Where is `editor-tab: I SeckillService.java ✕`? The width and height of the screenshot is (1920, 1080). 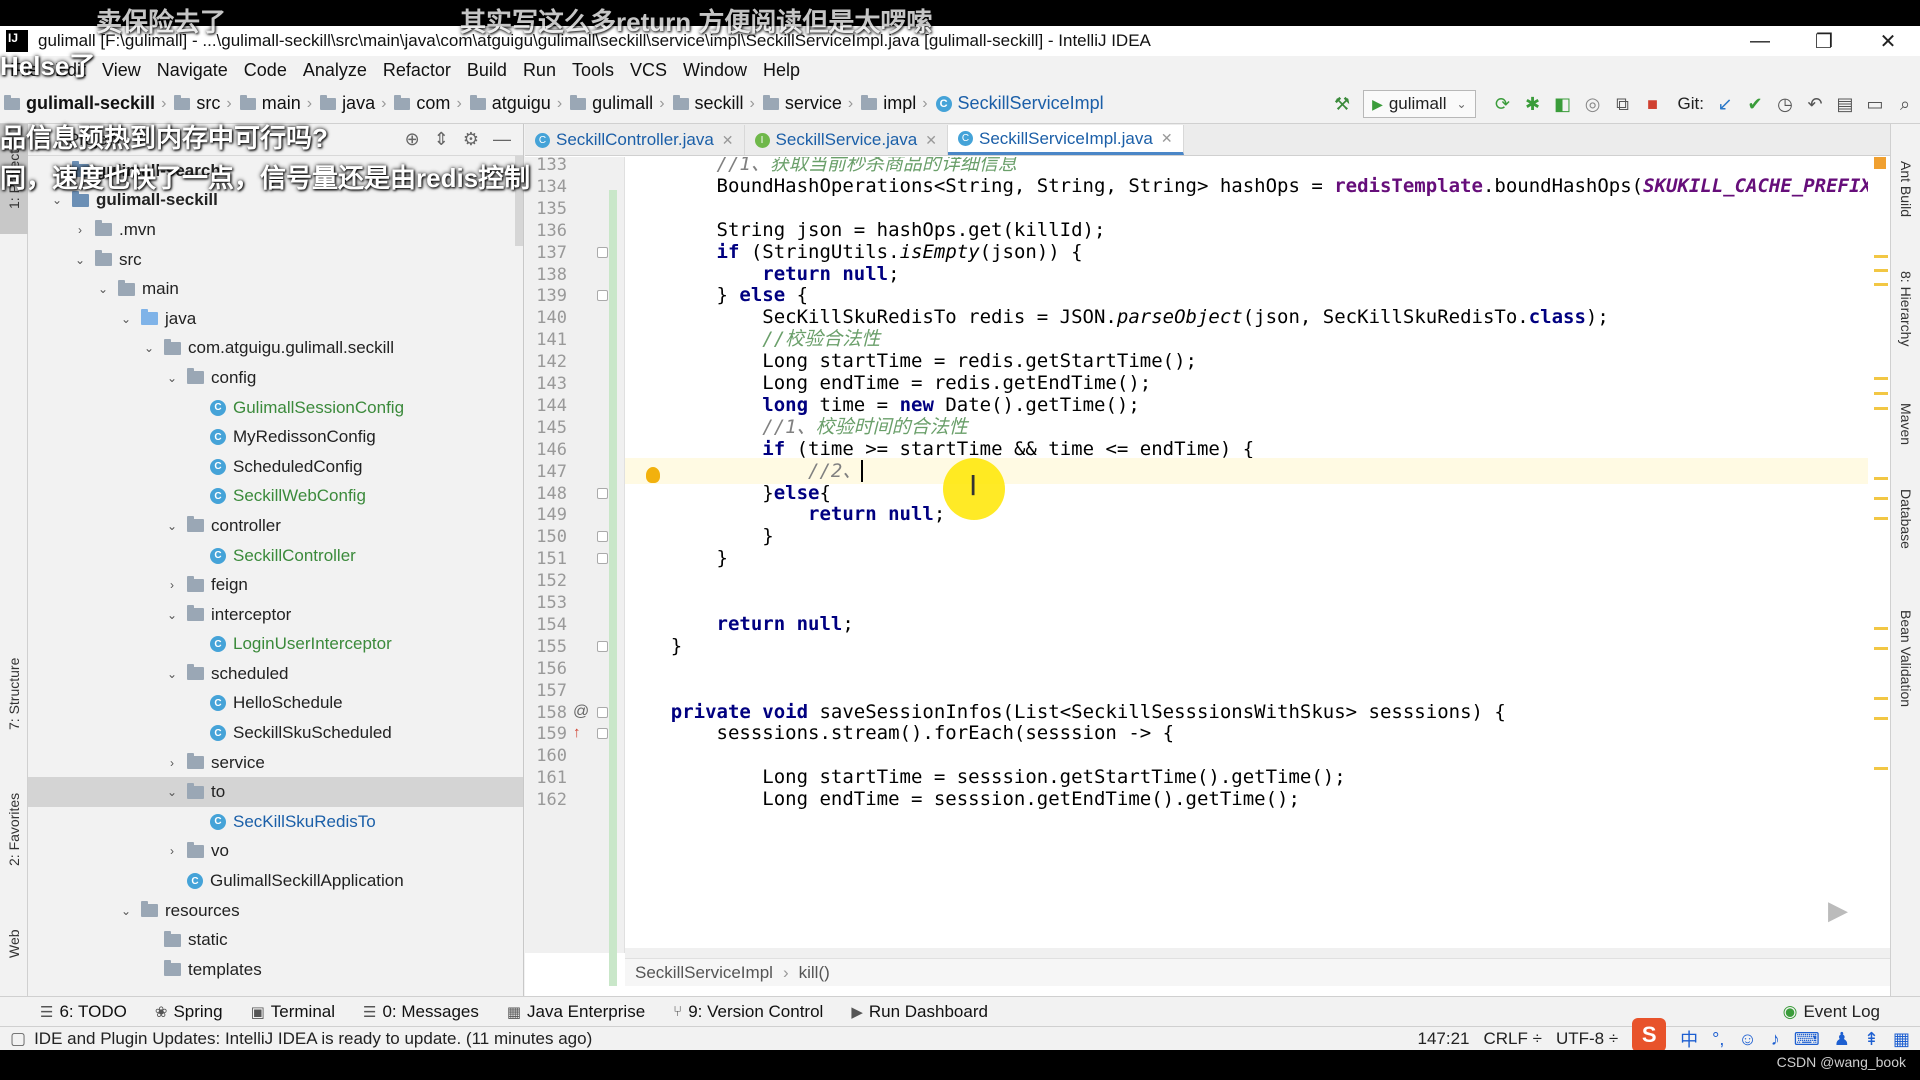 editor-tab: I SeckillService.java ✕ is located at coordinates (846, 140).